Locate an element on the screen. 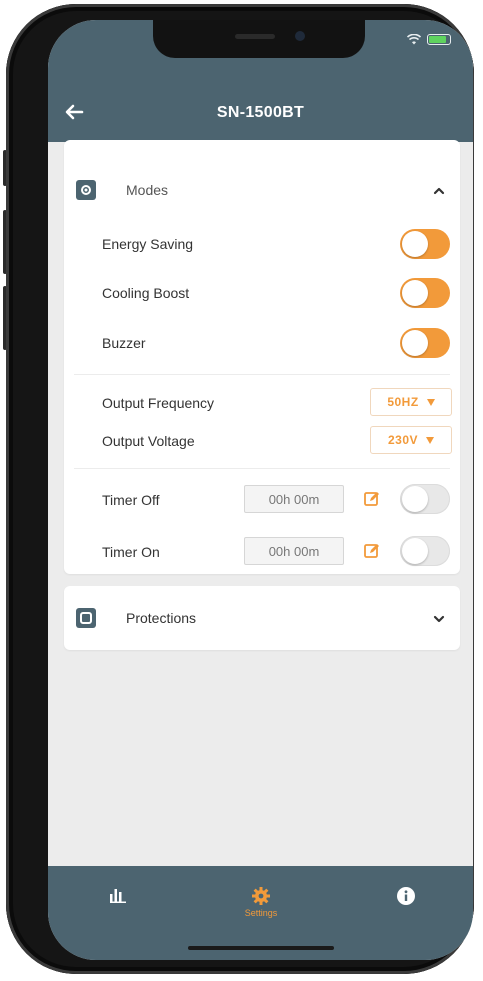 The width and height of the screenshot is (483, 981). status-bar is located at coordinates (429, 39).